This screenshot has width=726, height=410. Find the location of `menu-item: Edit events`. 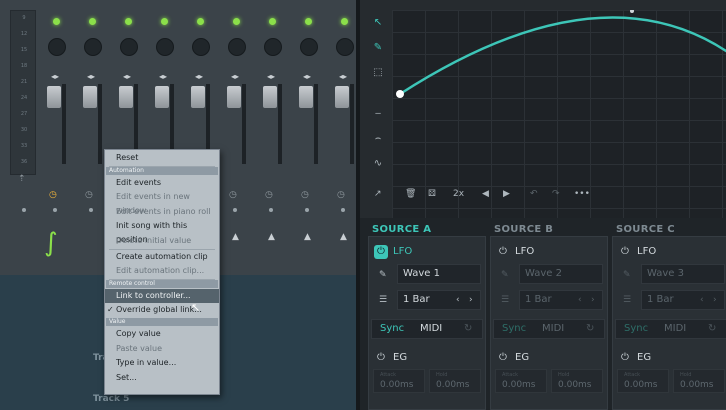

menu-item: Edit events is located at coordinates (162, 183).